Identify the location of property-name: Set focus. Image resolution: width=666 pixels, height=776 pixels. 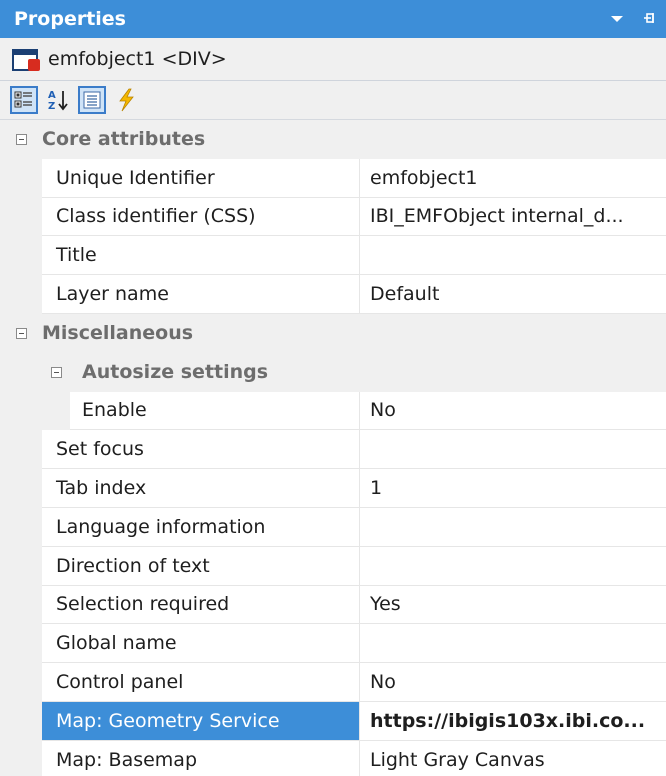
(201, 450).